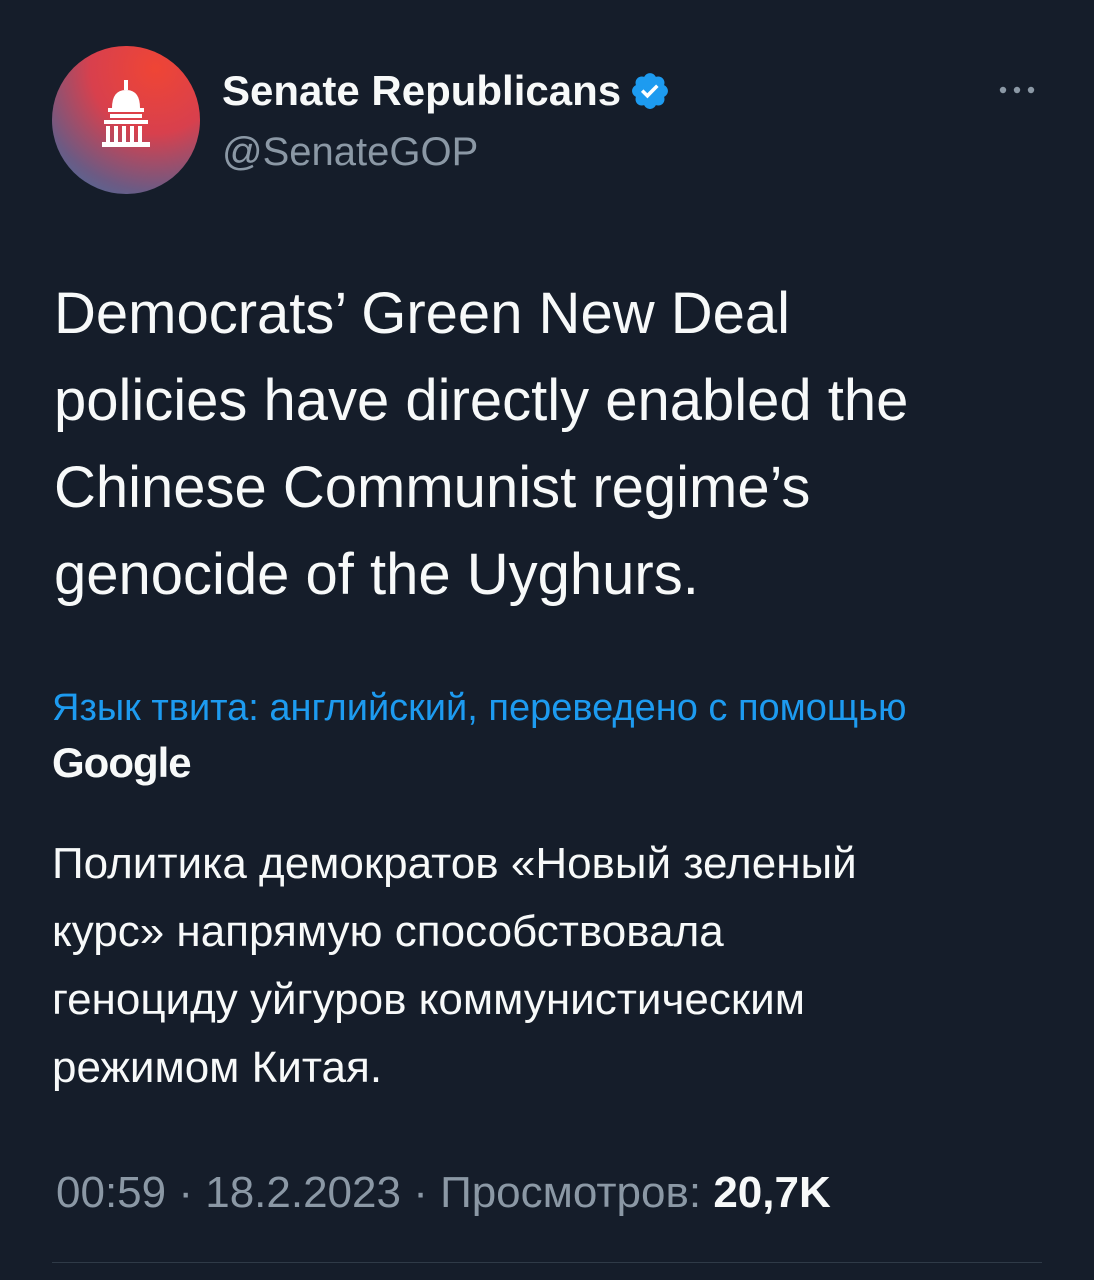 This screenshot has height=1280, width=1094. I want to click on author-display-name: Senate Republicans, so click(421, 91).